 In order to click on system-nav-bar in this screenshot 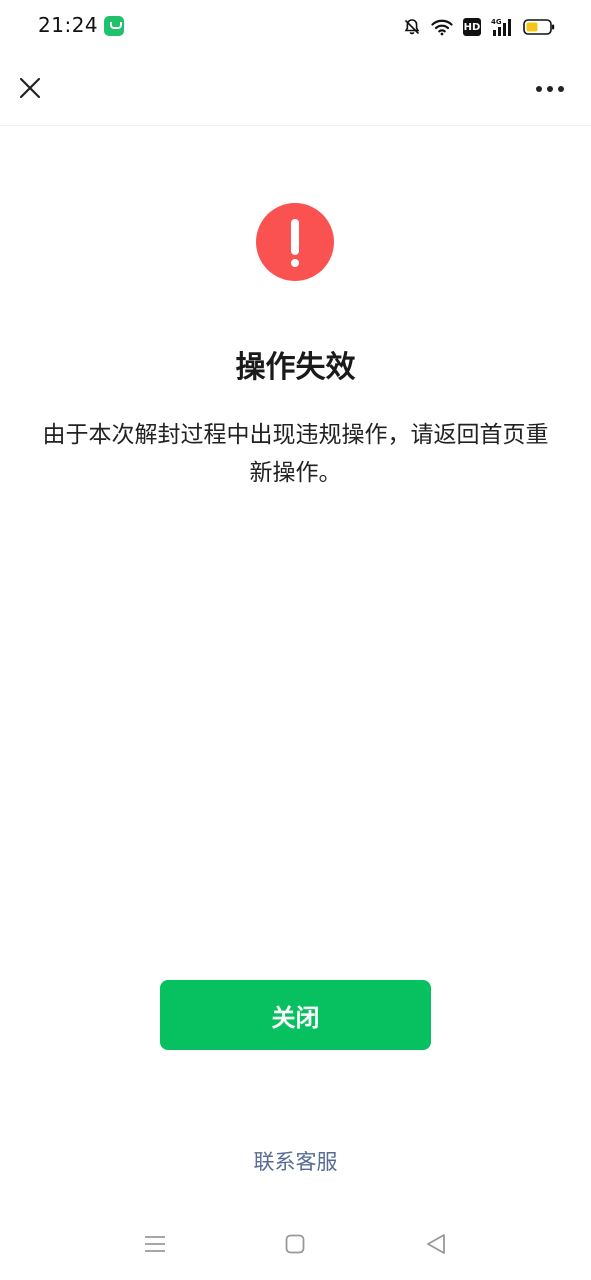, I will do `click(295, 1245)`.